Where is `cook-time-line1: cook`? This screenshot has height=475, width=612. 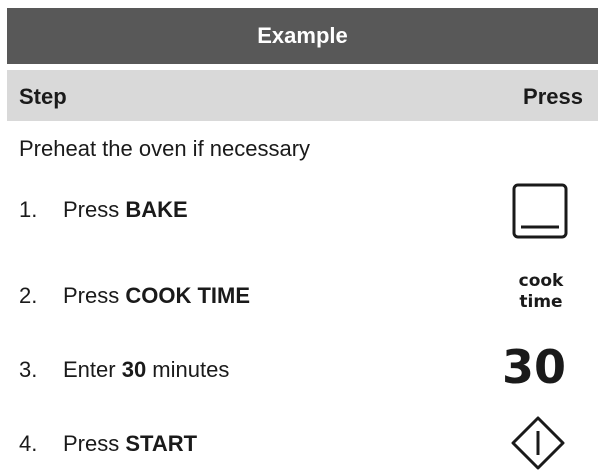
cook-time-line1: cook is located at coordinates (541, 281).